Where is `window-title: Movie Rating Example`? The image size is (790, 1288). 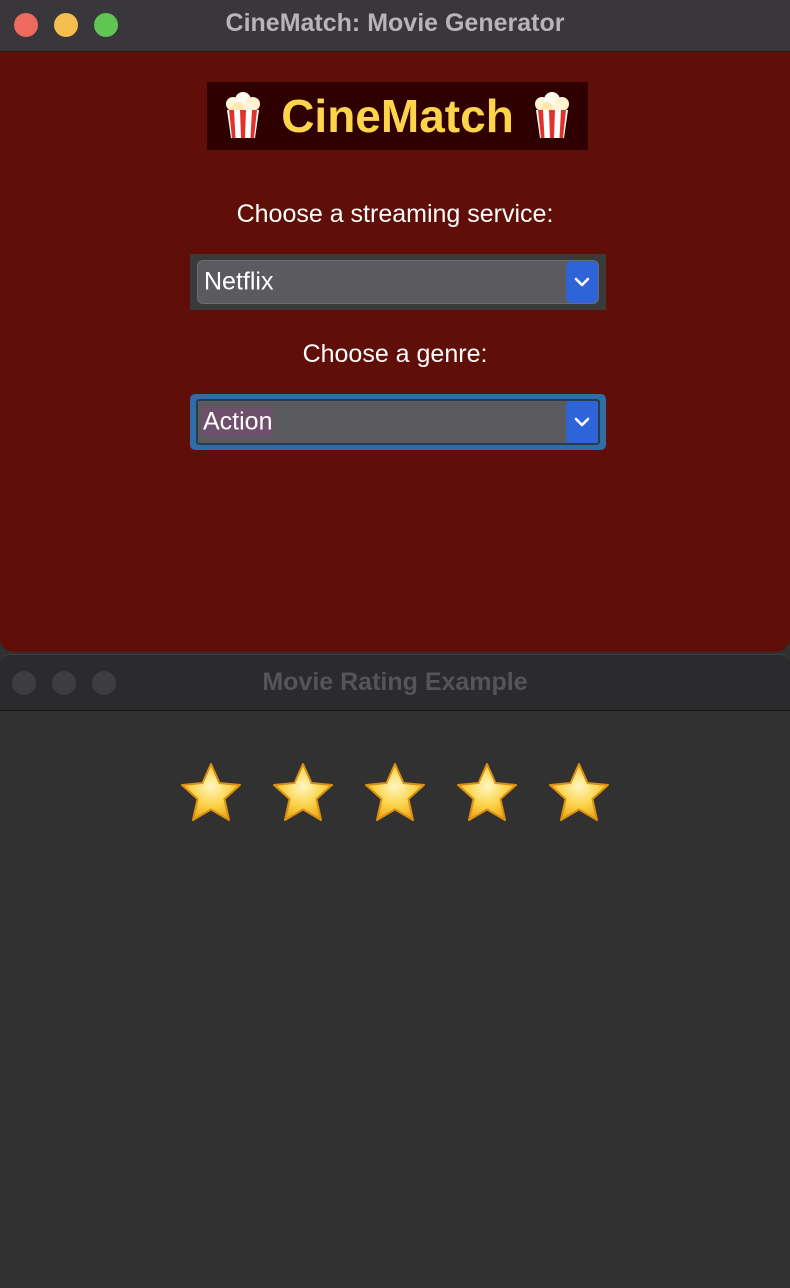 window-title: Movie Rating Example is located at coordinates (395, 682).